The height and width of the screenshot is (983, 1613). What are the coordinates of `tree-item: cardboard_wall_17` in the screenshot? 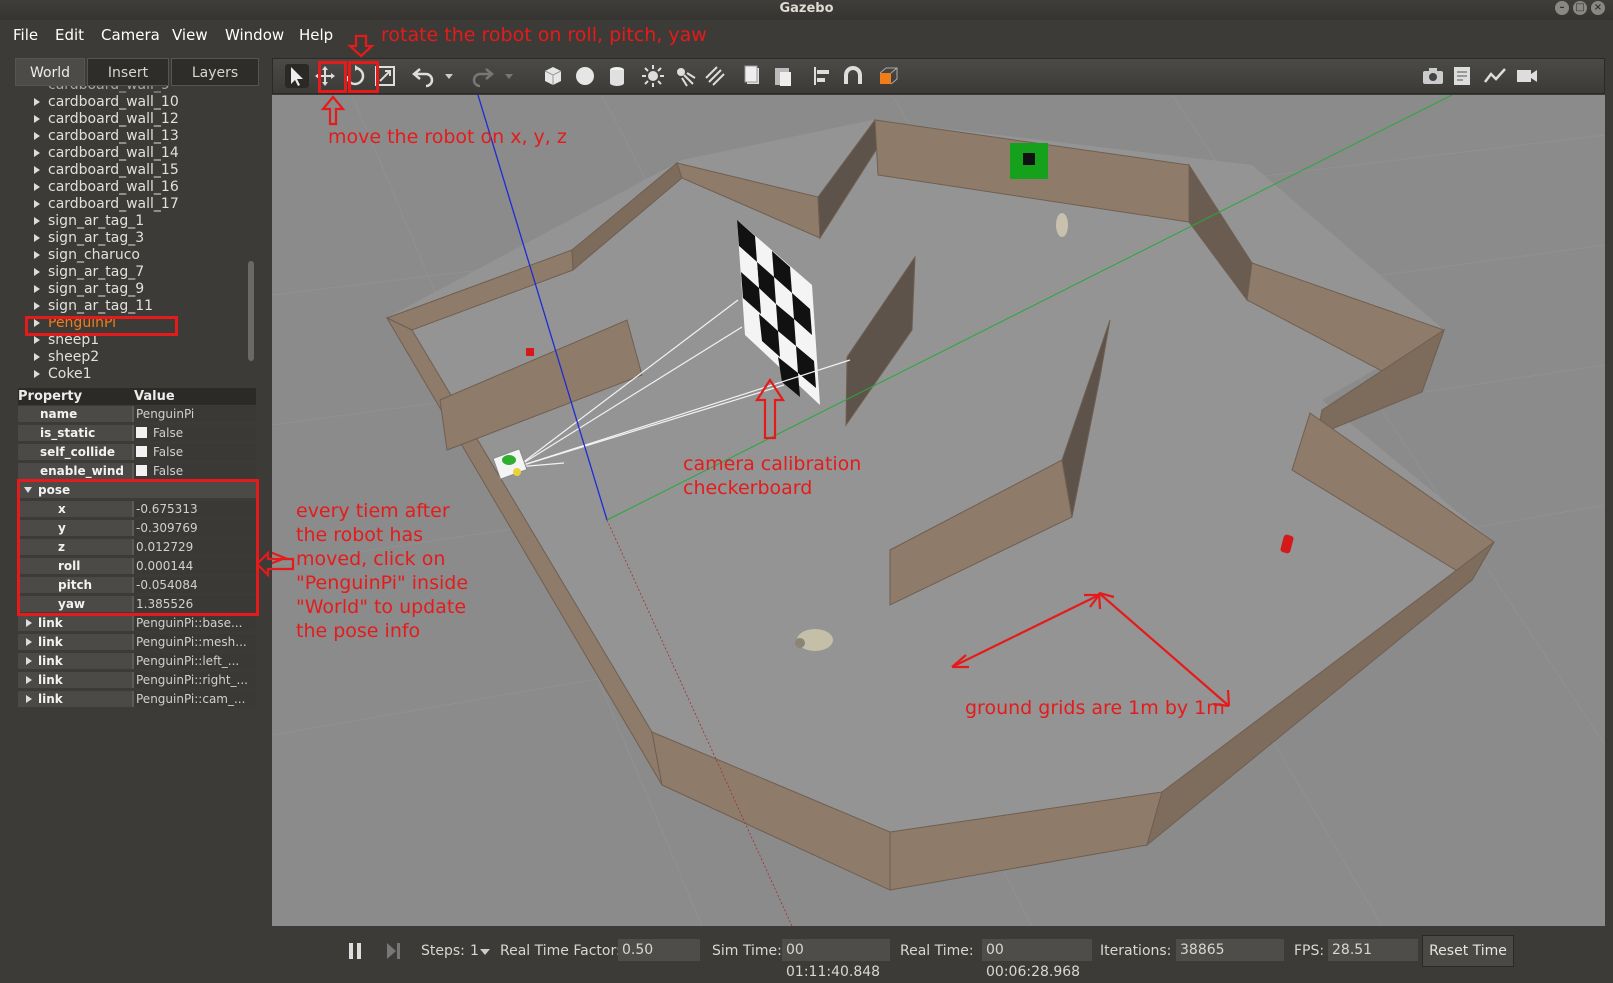 It's located at (106, 204).